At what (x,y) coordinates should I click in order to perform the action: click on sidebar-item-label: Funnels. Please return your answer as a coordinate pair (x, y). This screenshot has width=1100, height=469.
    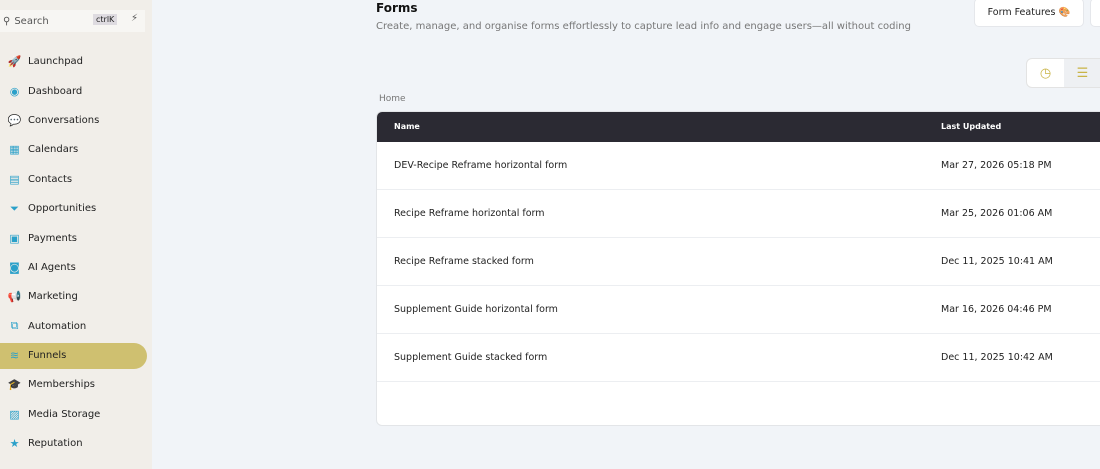
    Looking at the image, I should click on (47, 356).